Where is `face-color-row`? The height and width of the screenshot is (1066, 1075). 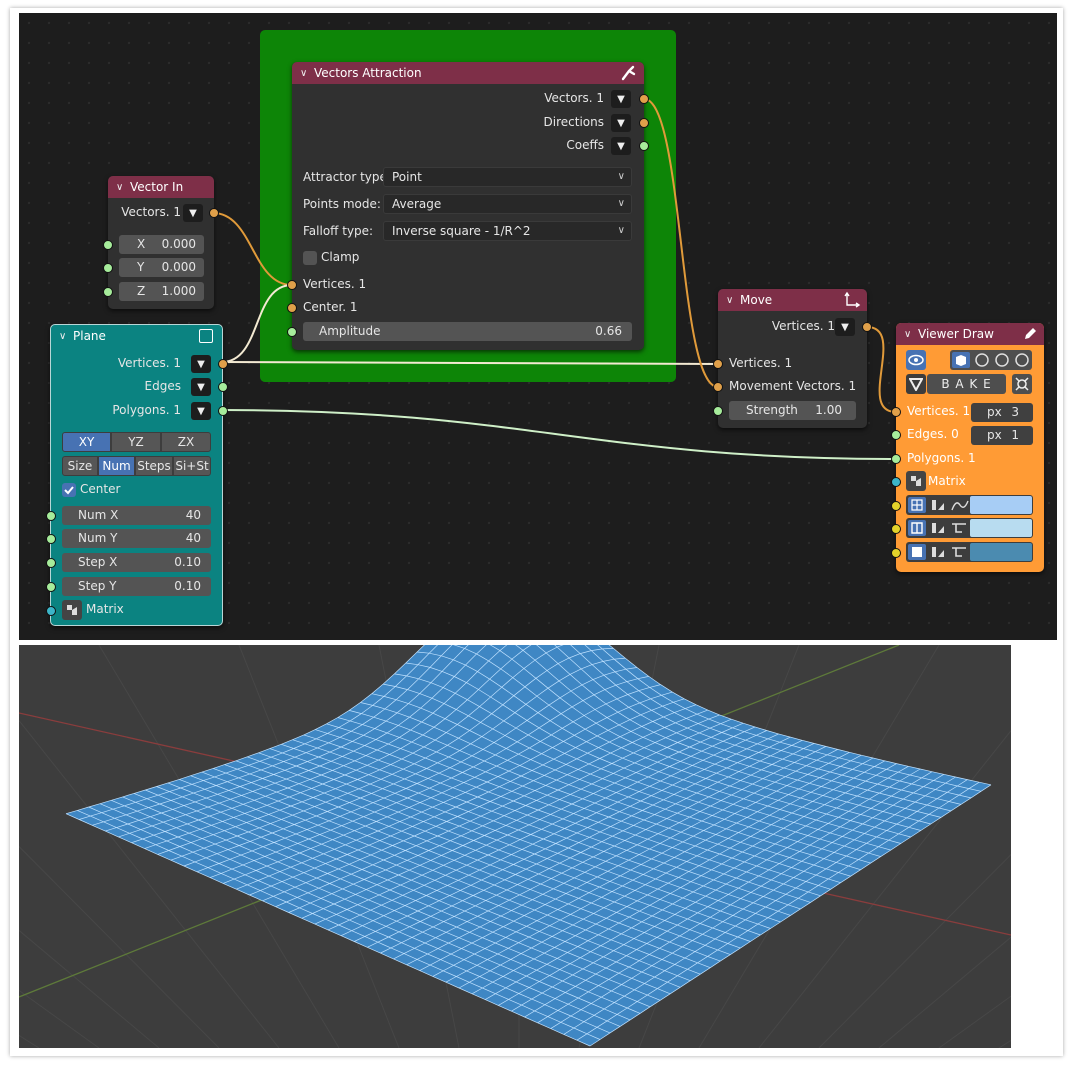
face-color-row is located at coordinates (969, 552).